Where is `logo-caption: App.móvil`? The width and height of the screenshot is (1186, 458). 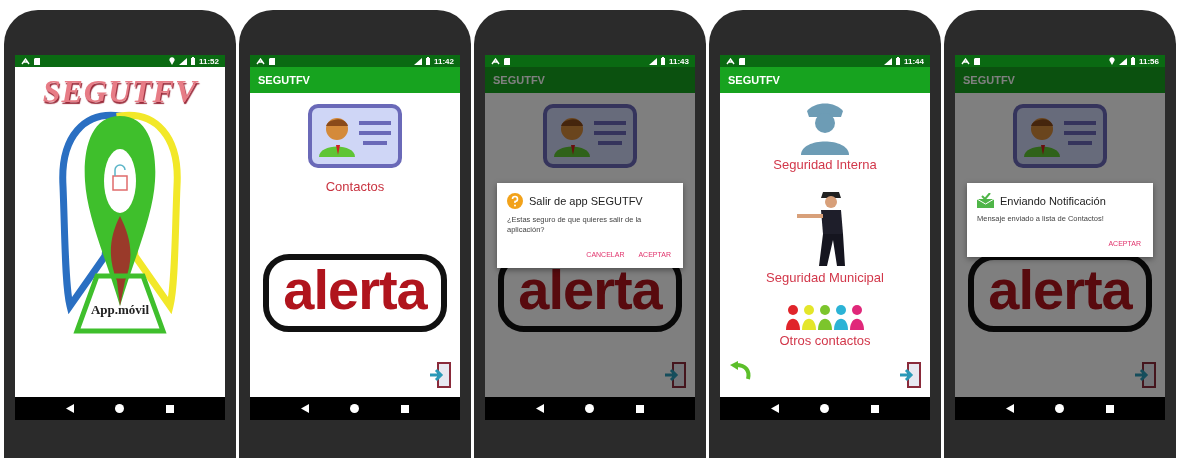
logo-caption: App.móvil is located at coordinates (120, 310).